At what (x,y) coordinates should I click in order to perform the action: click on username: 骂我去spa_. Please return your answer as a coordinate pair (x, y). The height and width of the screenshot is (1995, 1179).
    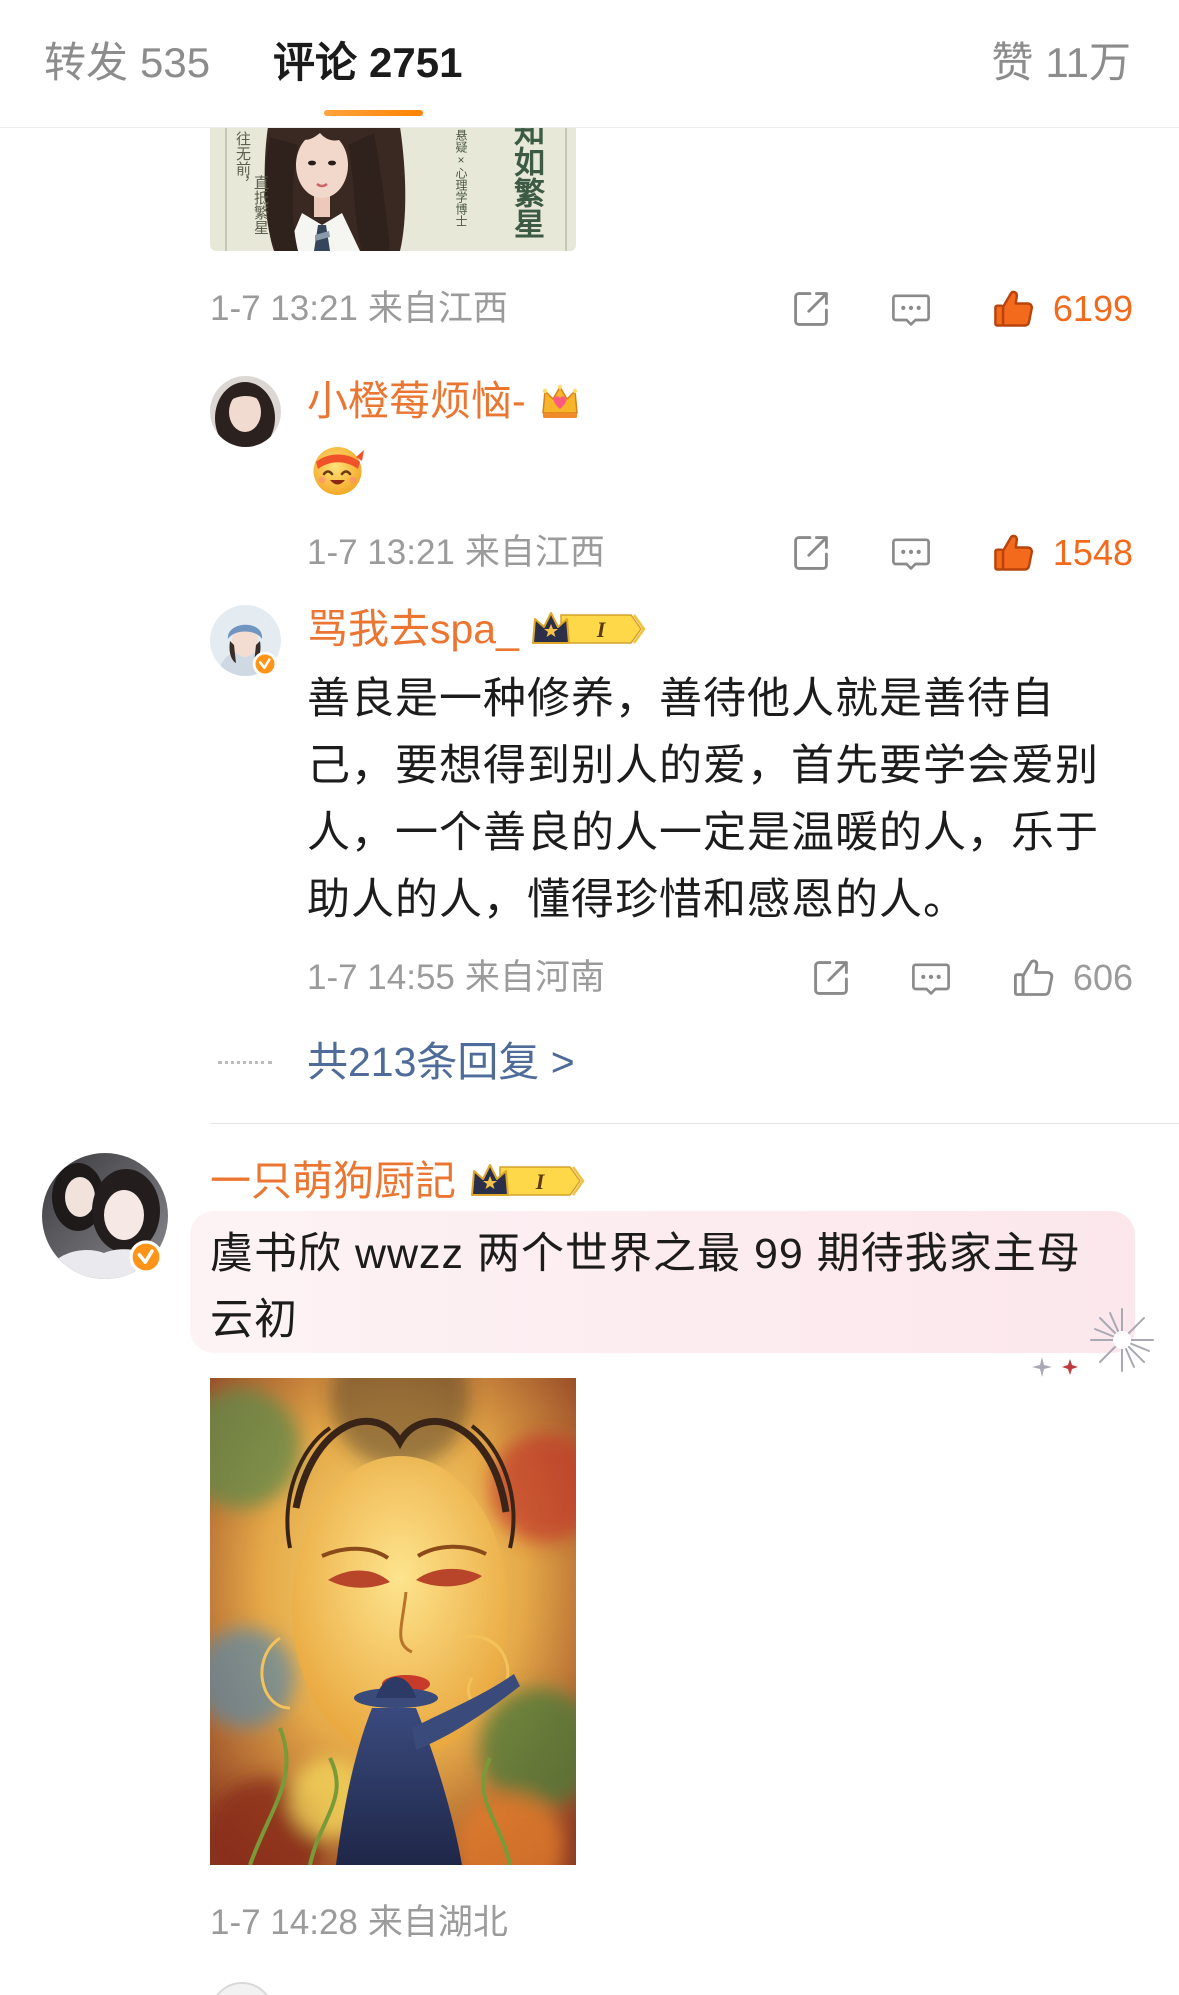
    Looking at the image, I should click on (413, 629).